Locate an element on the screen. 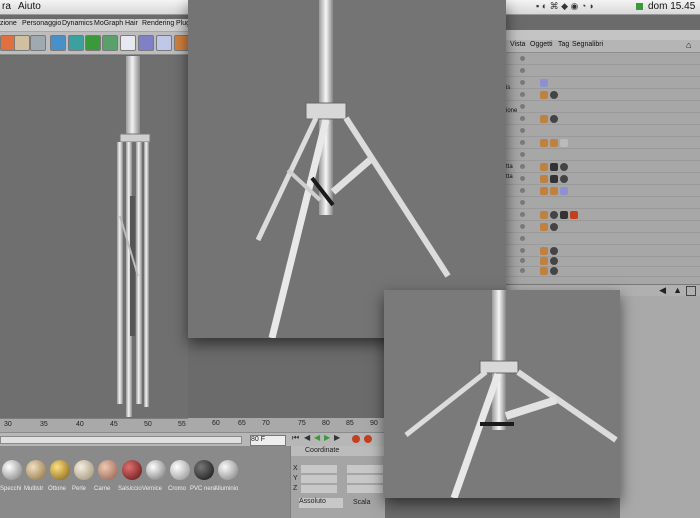 This screenshot has height=518, width=700. axis-z-label: Z is located at coordinates (295, 488).